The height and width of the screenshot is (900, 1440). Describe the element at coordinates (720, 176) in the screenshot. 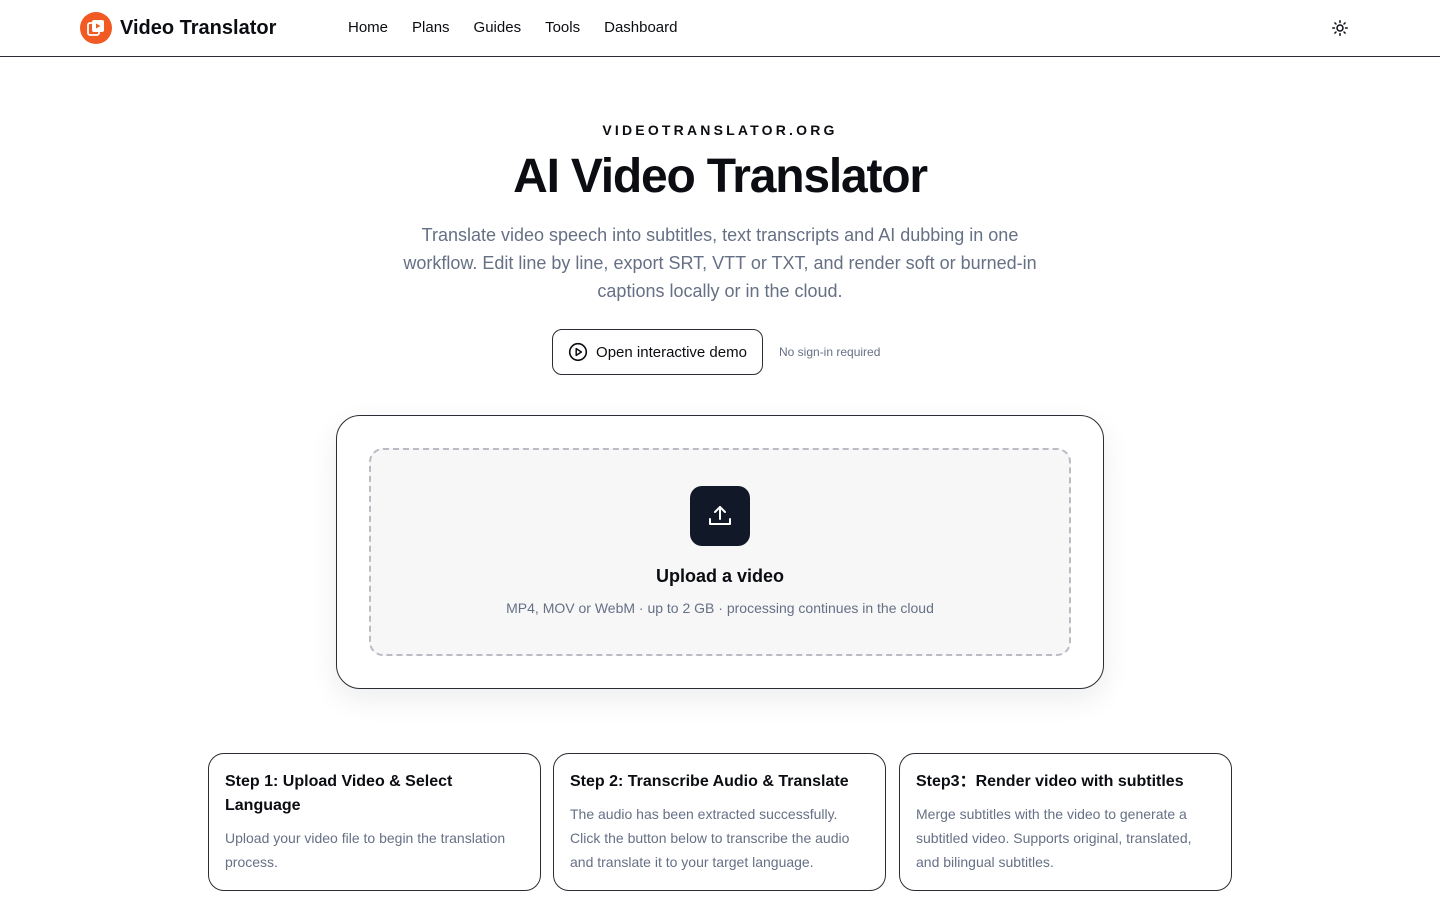

I see `page-title: AI Video Translator` at that location.